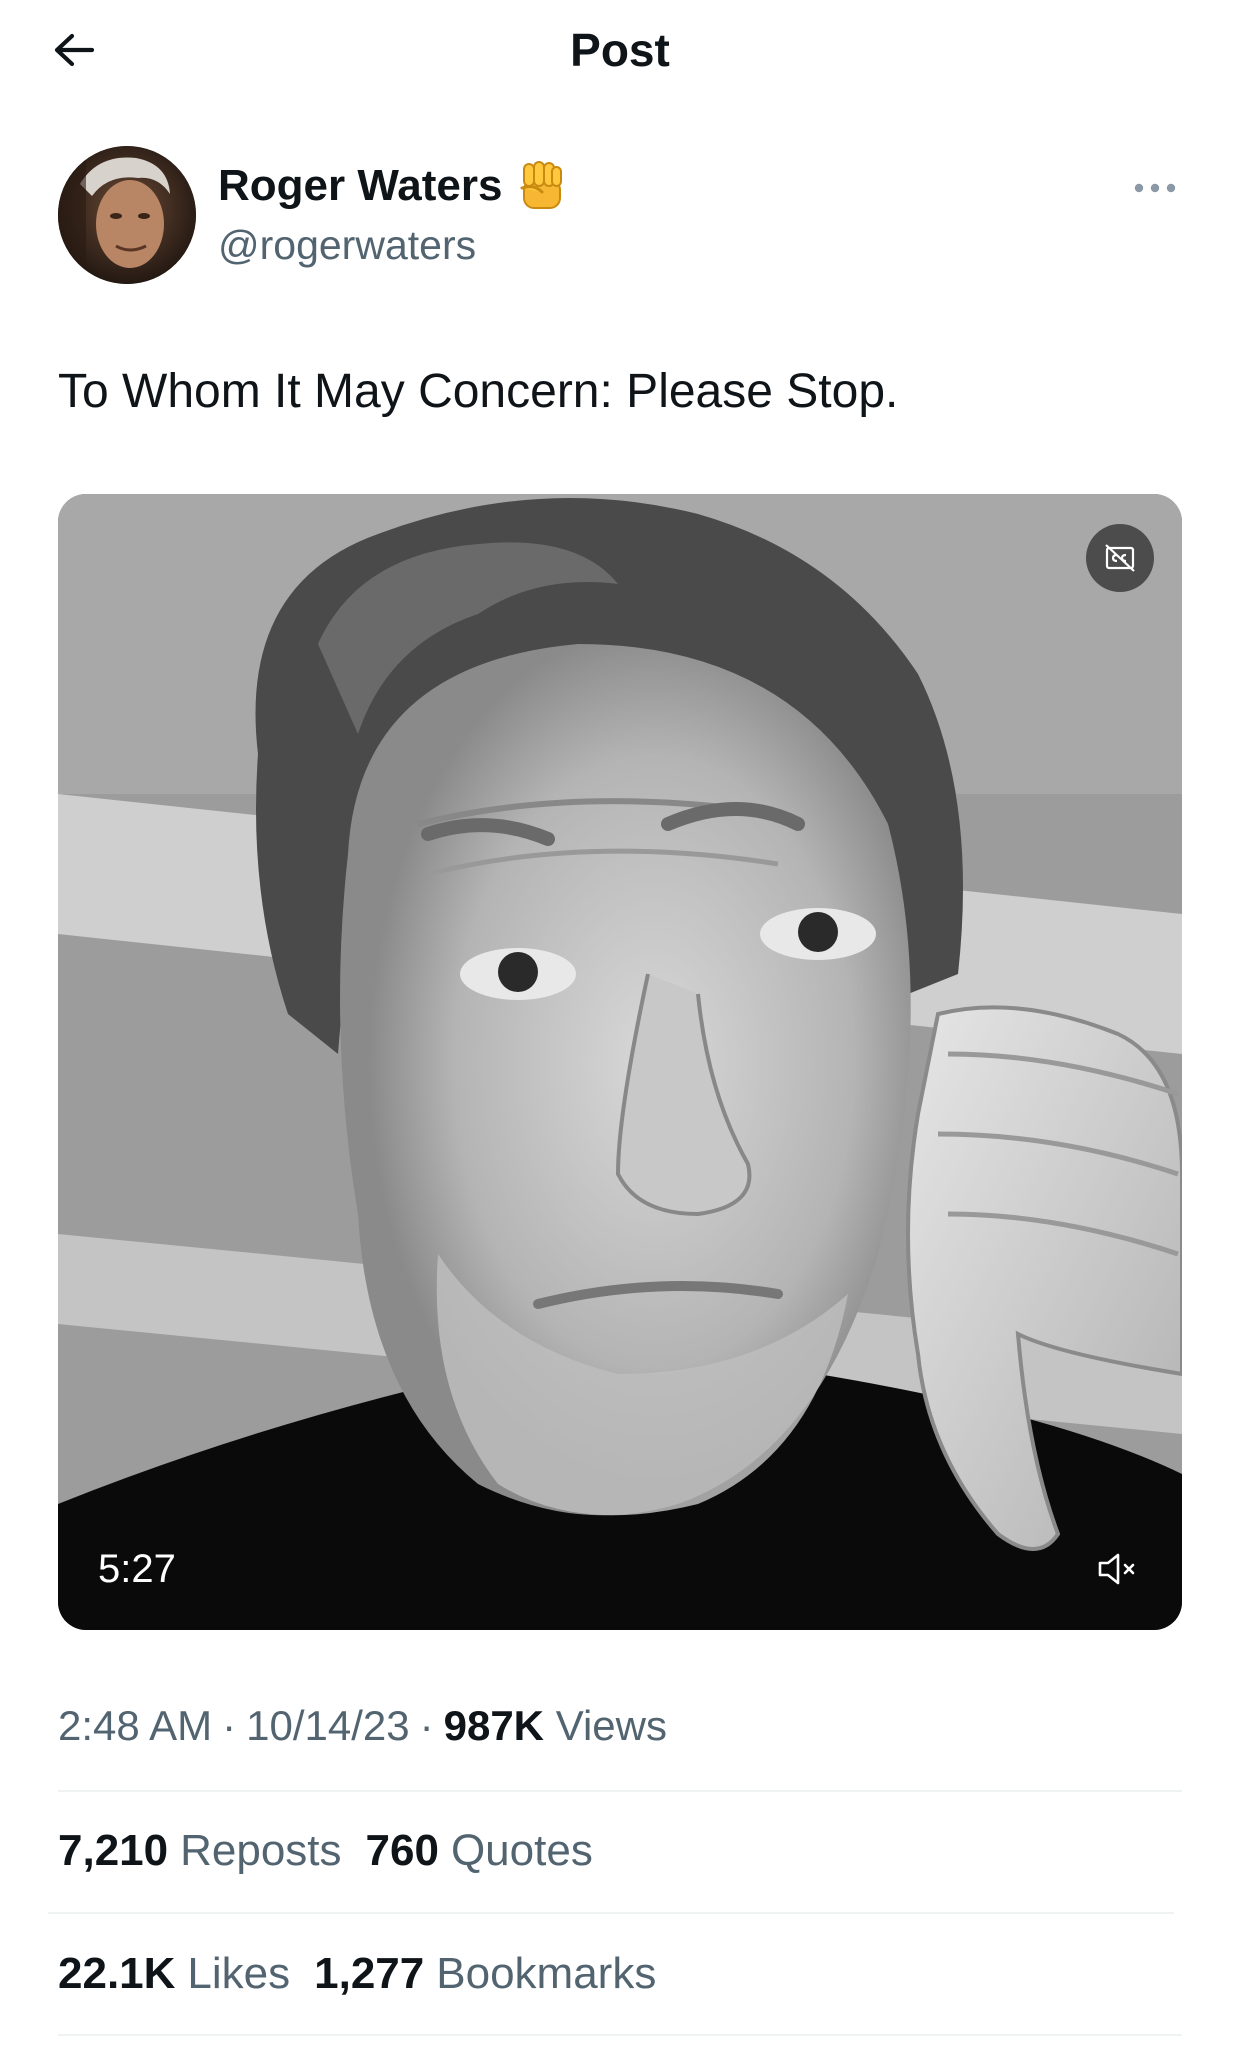 This screenshot has width=1240, height=2048. Describe the element at coordinates (541, 185) in the screenshot. I see `raised-fist-icon` at that location.